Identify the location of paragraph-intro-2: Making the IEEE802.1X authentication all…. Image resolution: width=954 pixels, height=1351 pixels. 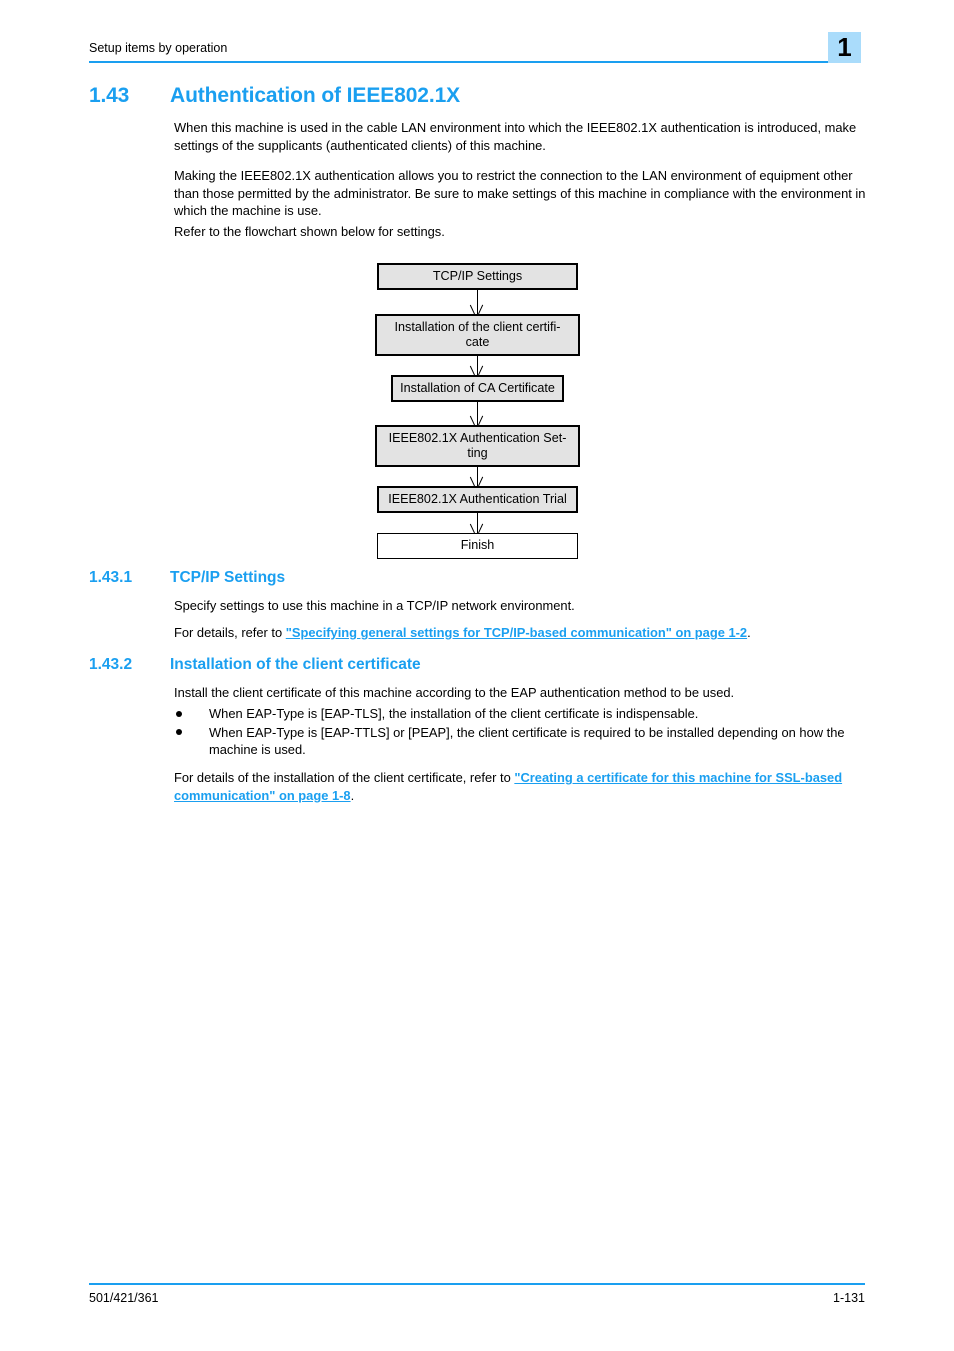
(520, 193).